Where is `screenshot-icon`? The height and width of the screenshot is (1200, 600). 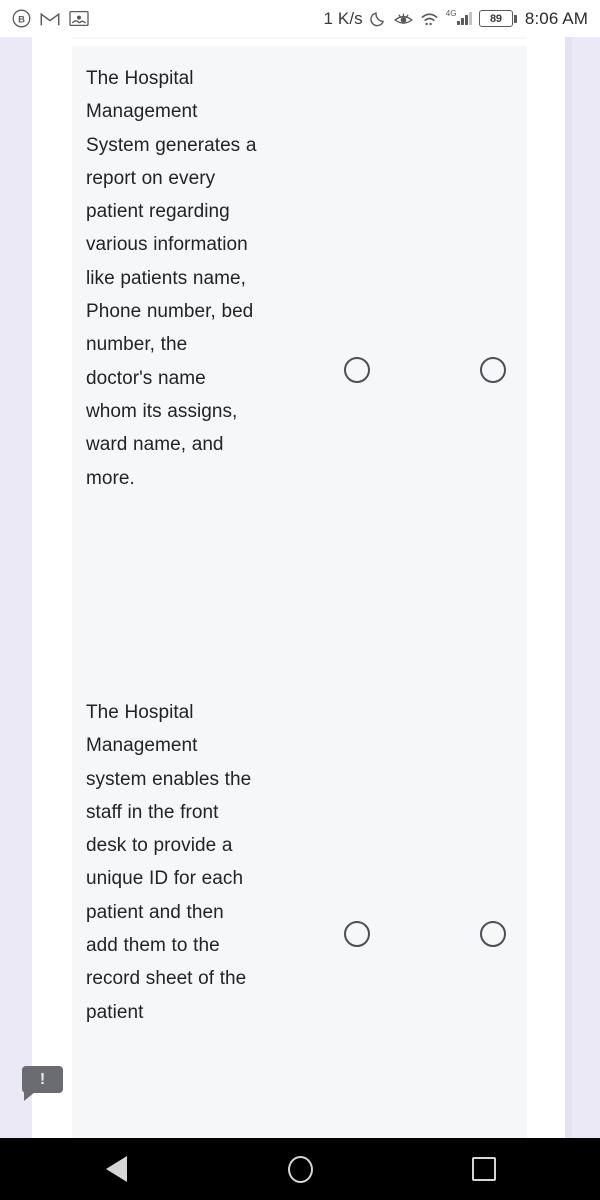
screenshot-icon is located at coordinates (79, 18).